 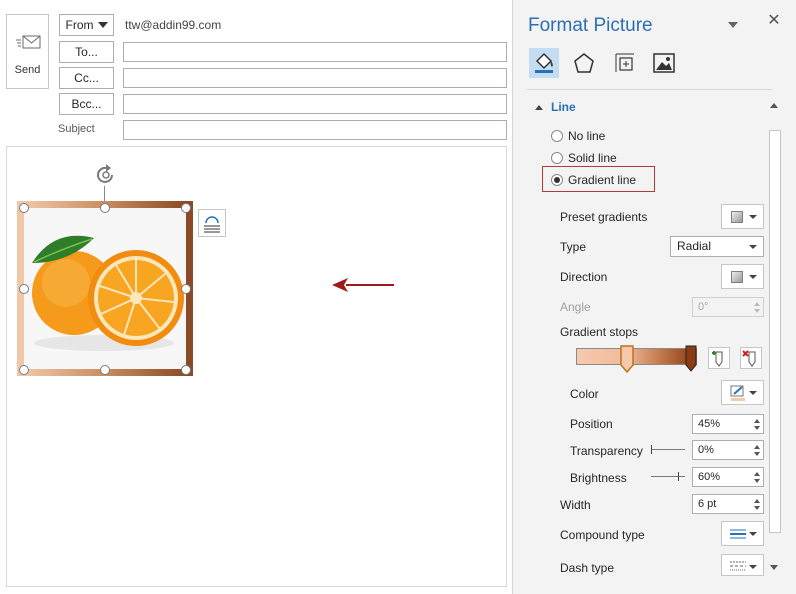 I want to click on resize-handle-right, so click(x=186, y=289).